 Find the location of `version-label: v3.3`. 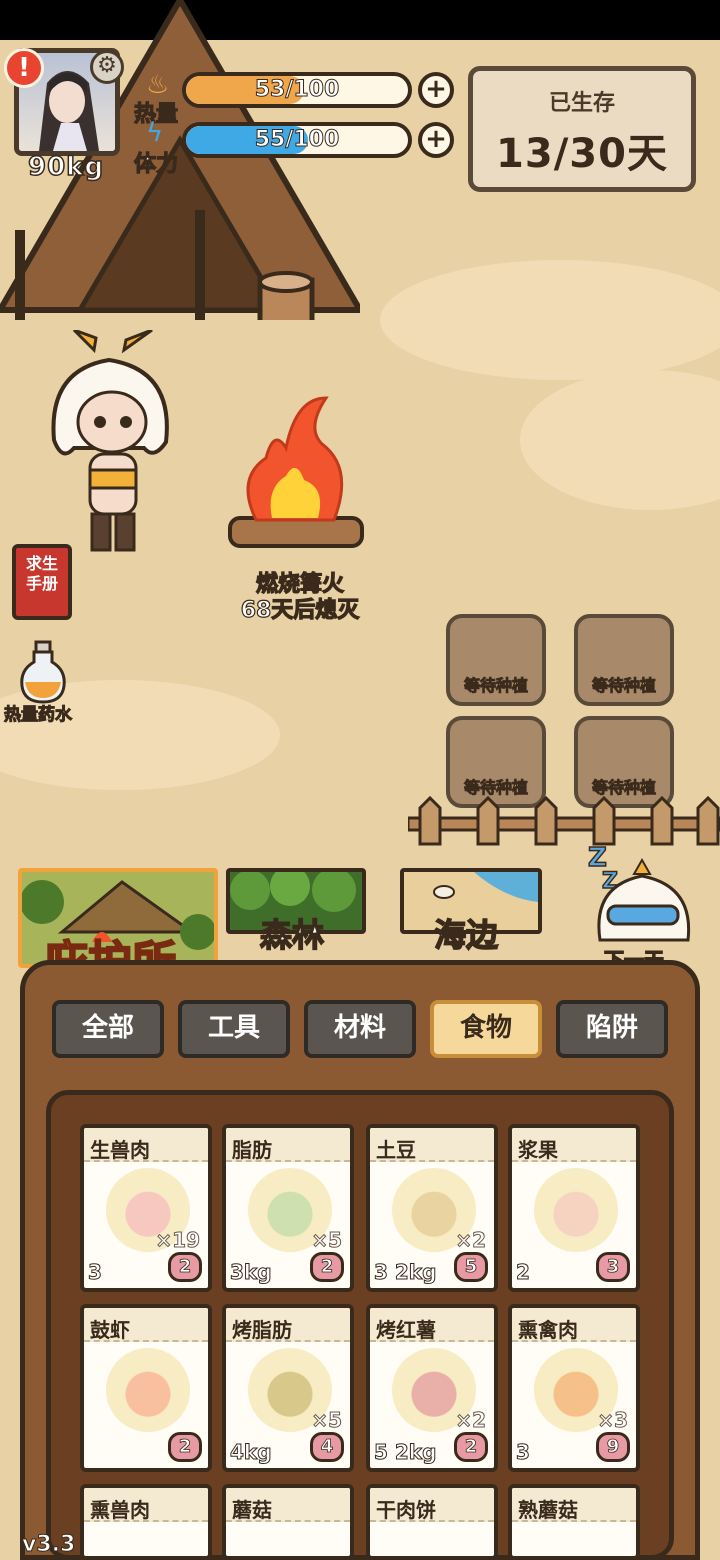

version-label: v3.3 is located at coordinates (48, 1545).